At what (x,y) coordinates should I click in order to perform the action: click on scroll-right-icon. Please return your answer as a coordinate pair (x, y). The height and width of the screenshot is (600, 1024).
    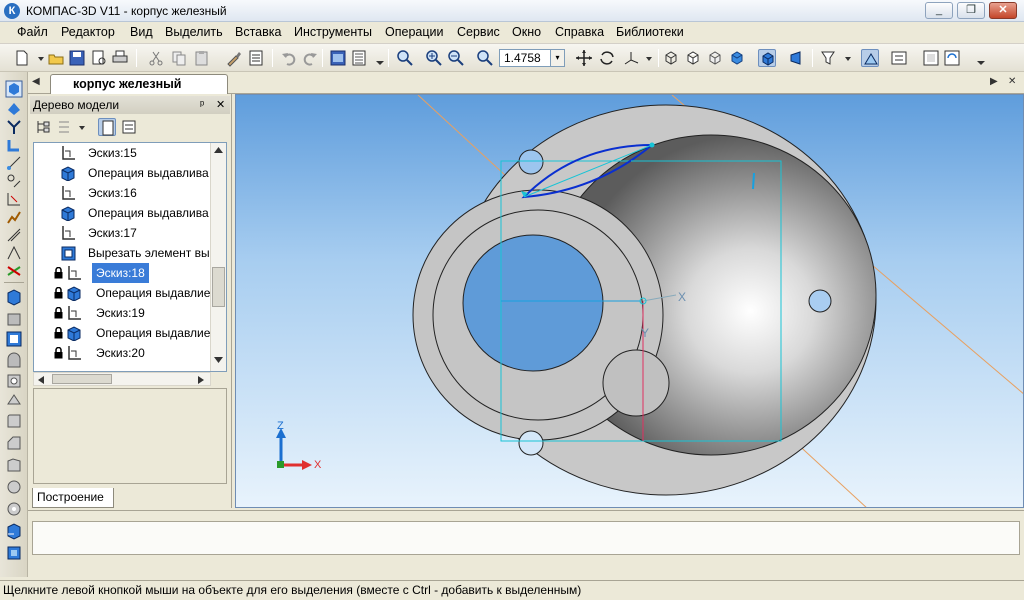
    Looking at the image, I should click on (201, 380).